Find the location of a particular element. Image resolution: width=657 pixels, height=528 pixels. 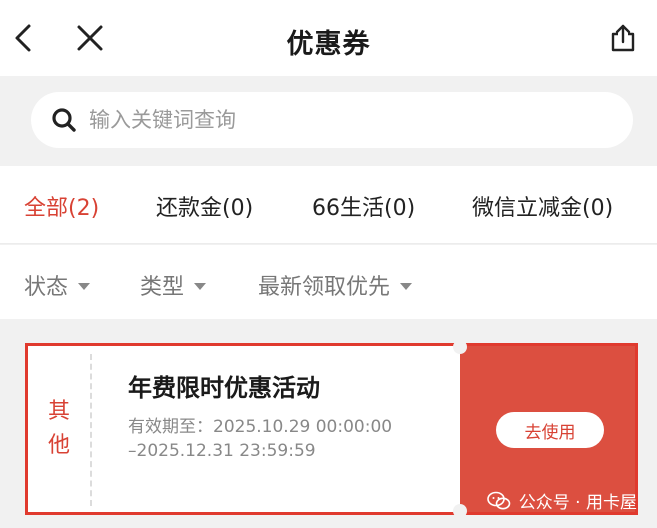

filter-label: 最新领取优先 is located at coordinates (324, 287).